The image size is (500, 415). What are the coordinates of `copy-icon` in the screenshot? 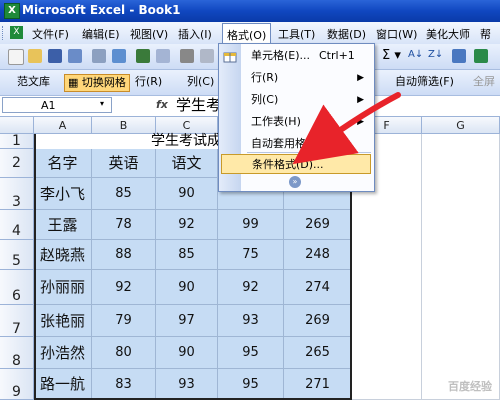 It's located at (207, 56).